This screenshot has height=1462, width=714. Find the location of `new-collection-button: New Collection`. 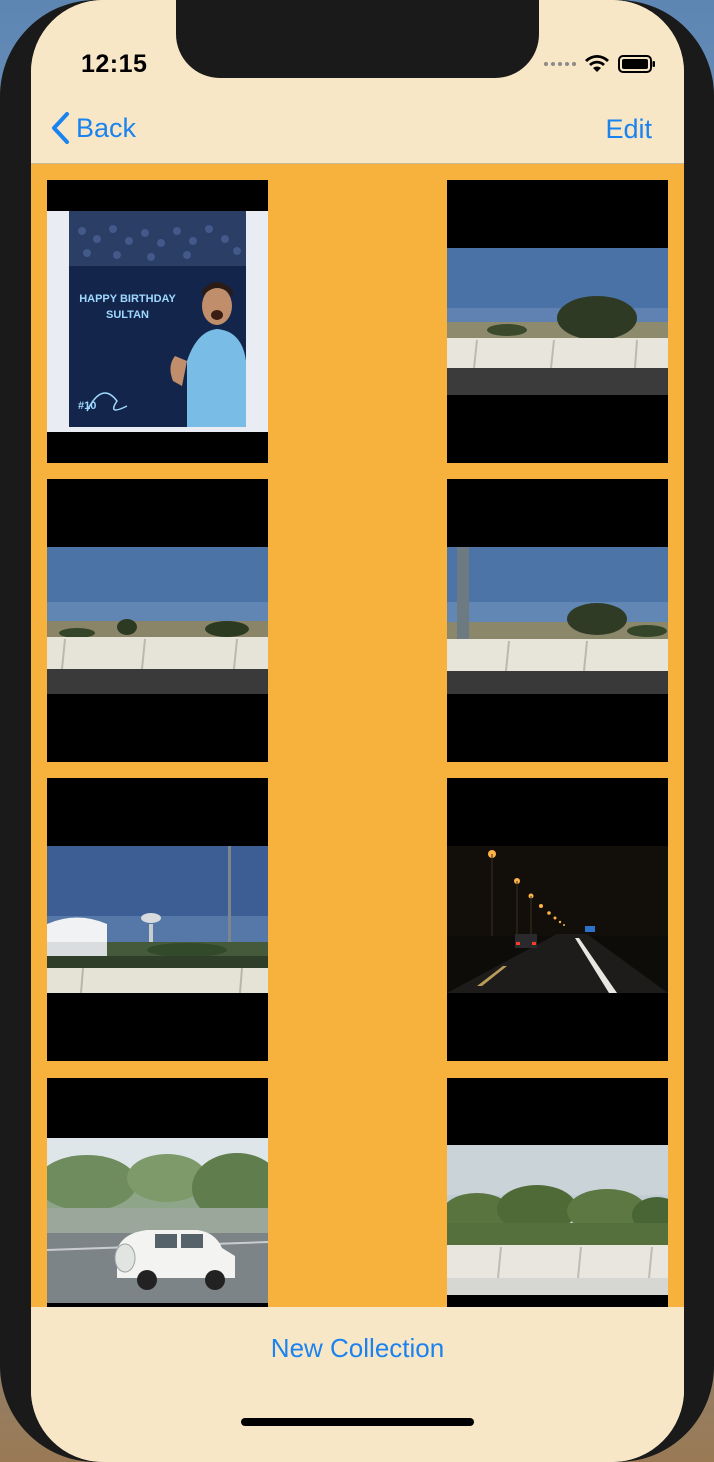

new-collection-button: New Collection is located at coordinates (357, 1348).